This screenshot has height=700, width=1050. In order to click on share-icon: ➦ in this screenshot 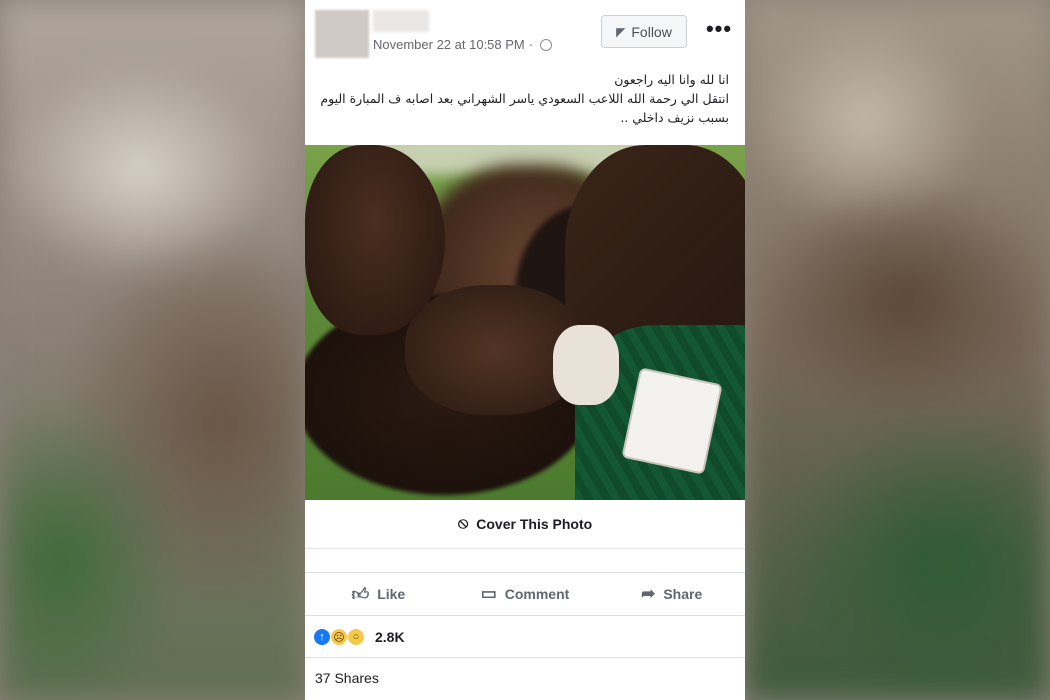, I will do `click(648, 593)`.